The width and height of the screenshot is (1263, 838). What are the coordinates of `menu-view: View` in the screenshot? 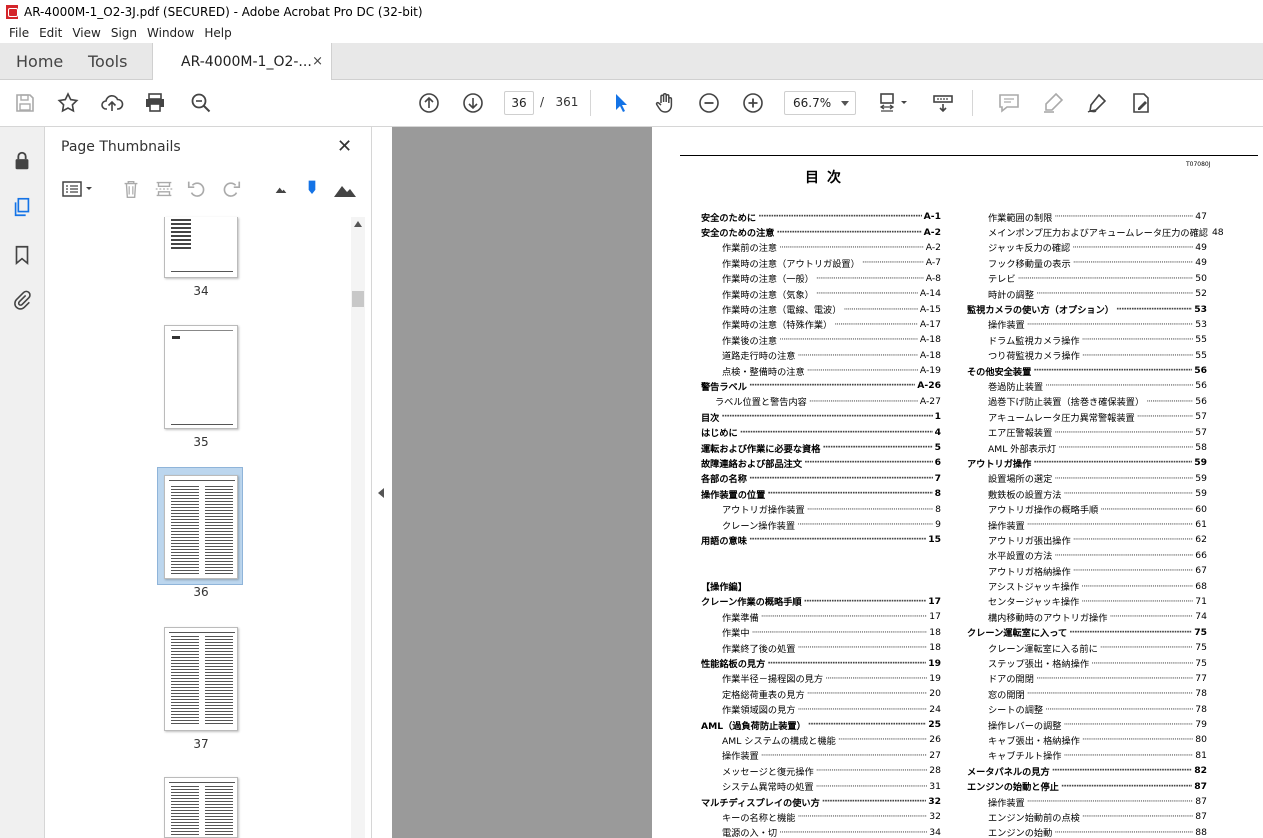 It's located at (86, 33).